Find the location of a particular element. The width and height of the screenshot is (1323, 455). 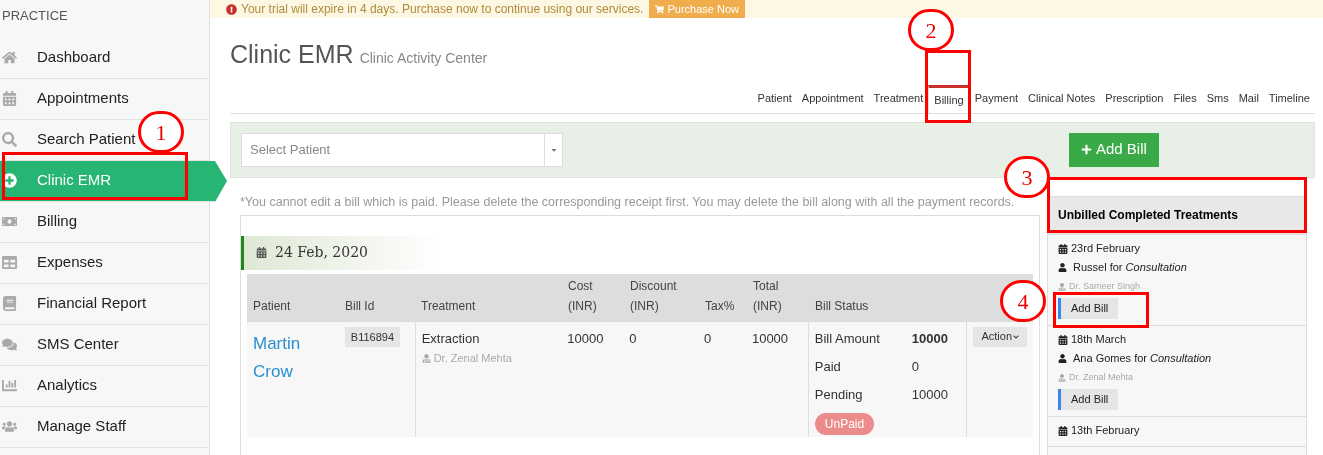

tab: Treatment is located at coordinates (898, 98).